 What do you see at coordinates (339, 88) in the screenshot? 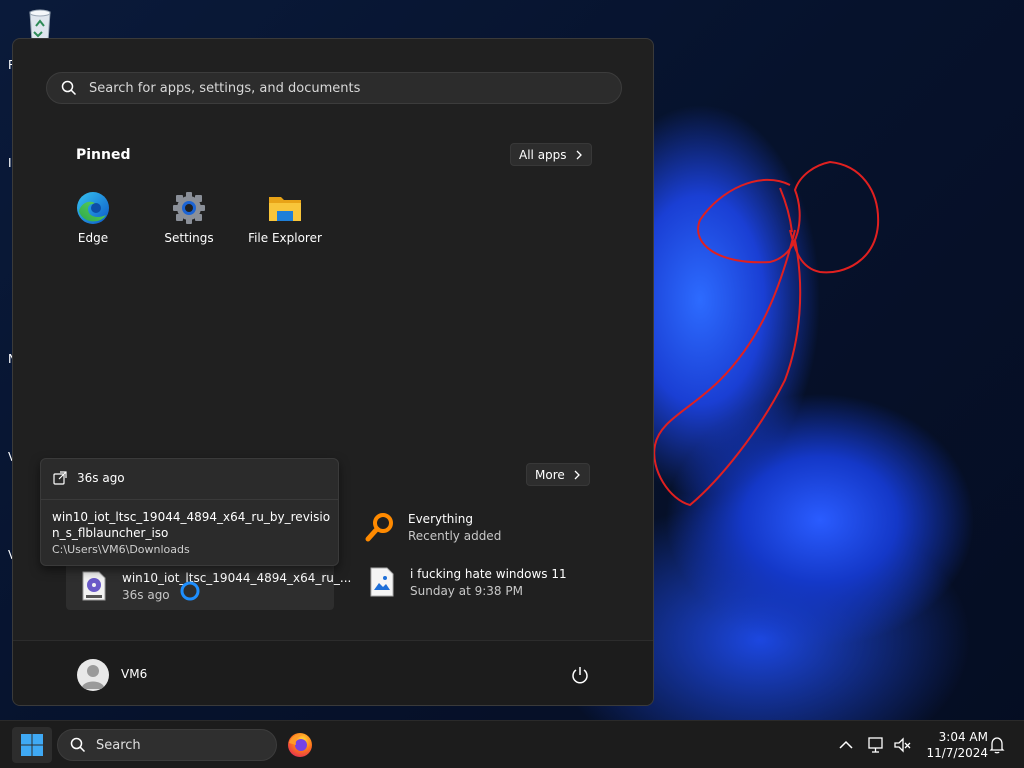
I see `start-search-input` at bounding box center [339, 88].